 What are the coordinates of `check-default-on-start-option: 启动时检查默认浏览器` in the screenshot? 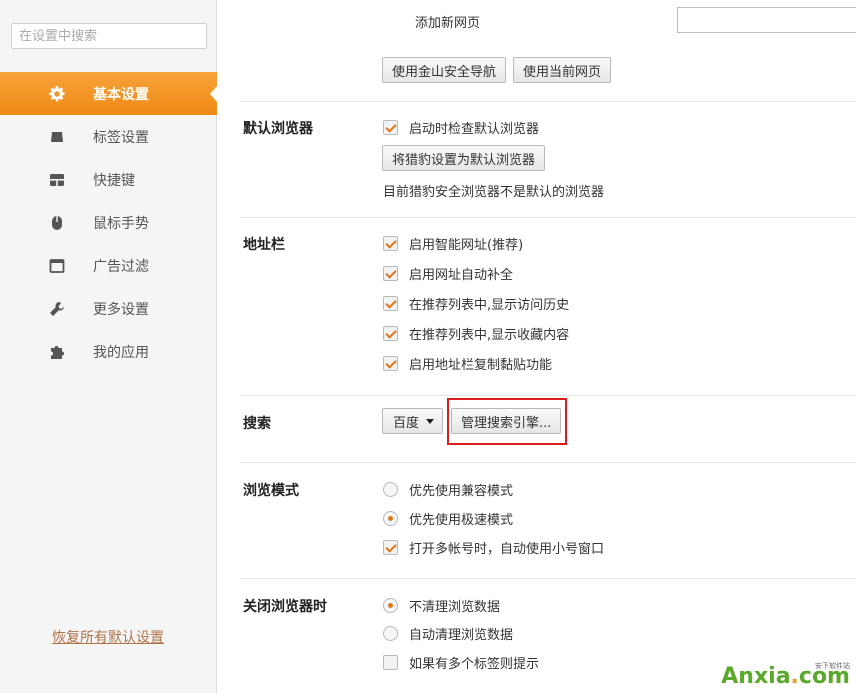 It's located at (461, 127).